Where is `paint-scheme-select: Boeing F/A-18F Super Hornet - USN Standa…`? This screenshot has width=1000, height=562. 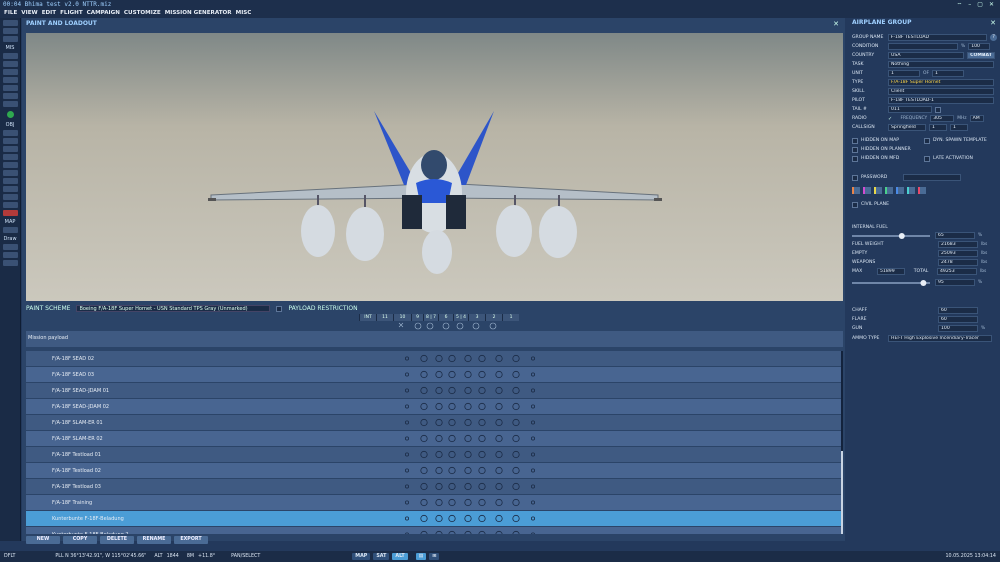
paint-scheme-select: Boeing F/A-18F Super Hornet - USN Standa… is located at coordinates (173, 308).